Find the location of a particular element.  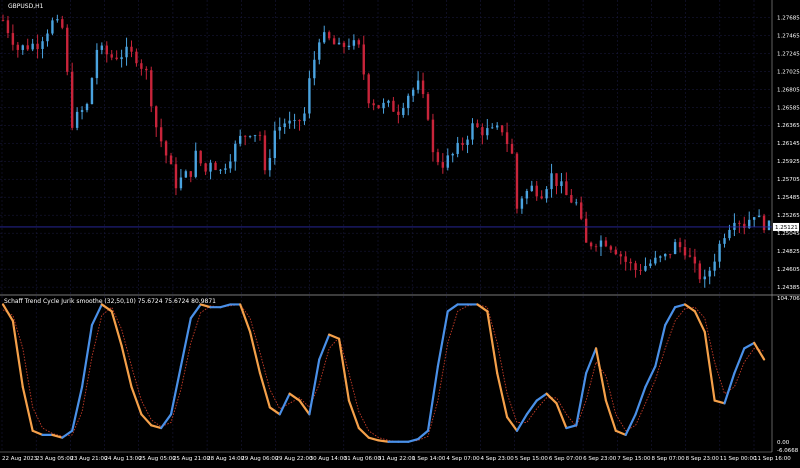

price-tick-label: 1.26585 is located at coordinates (788, 108).